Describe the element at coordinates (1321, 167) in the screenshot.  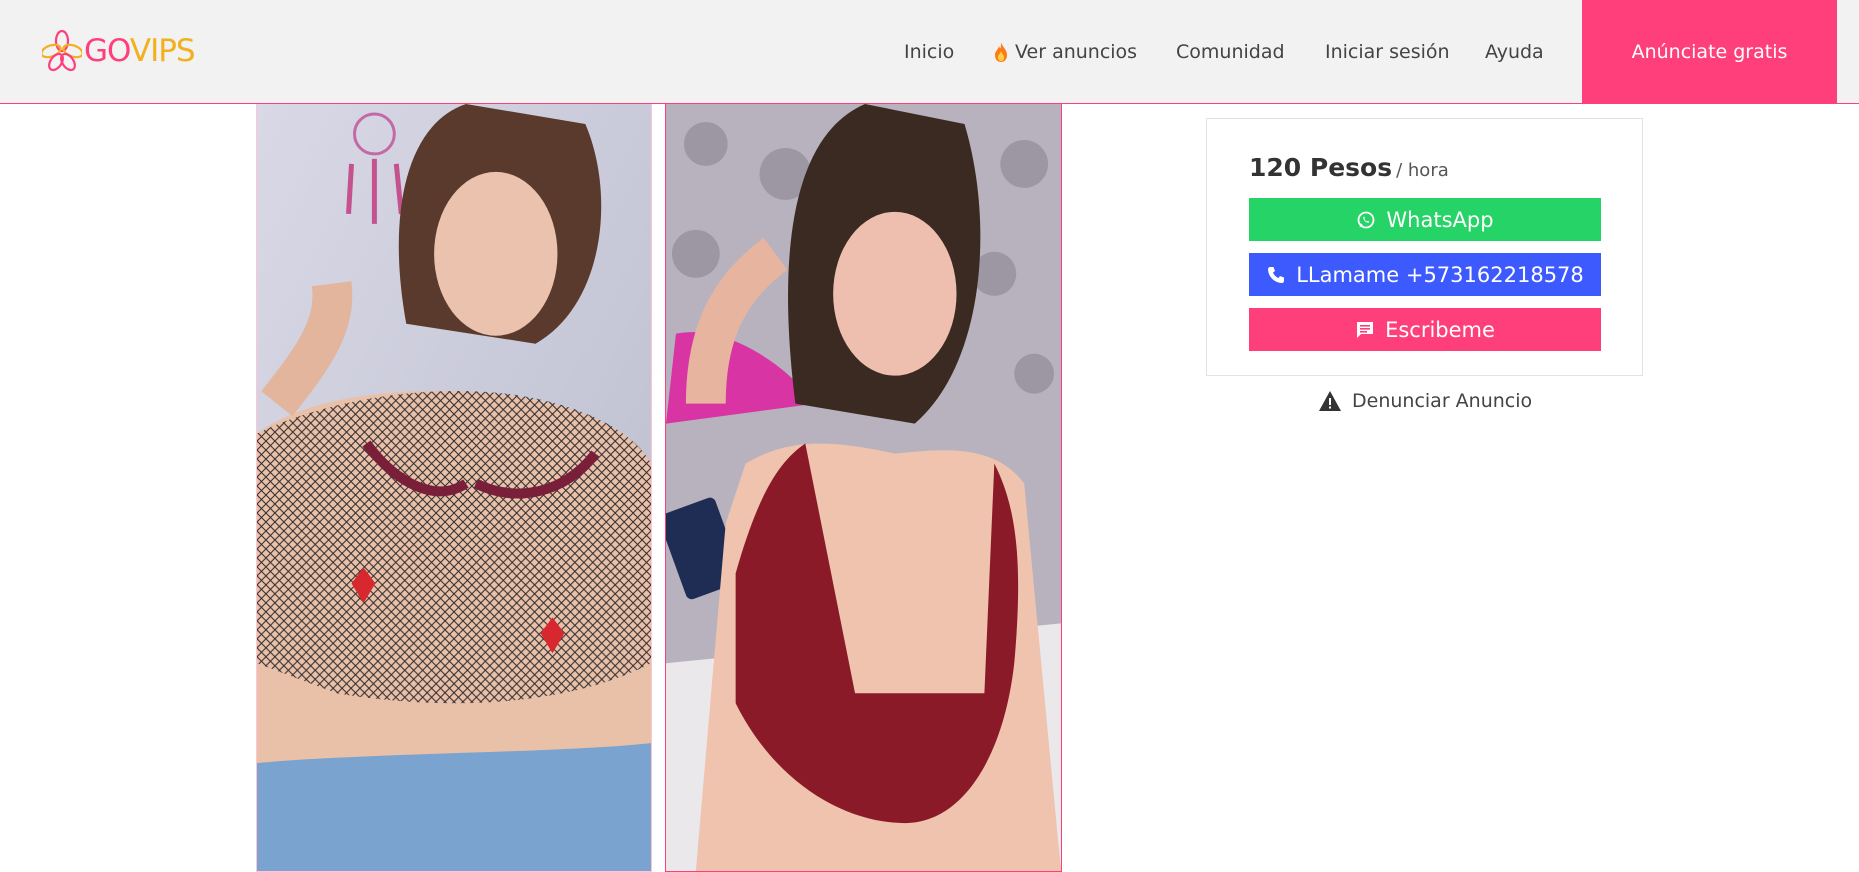
I see `price-amount: 120 Pesos` at that location.